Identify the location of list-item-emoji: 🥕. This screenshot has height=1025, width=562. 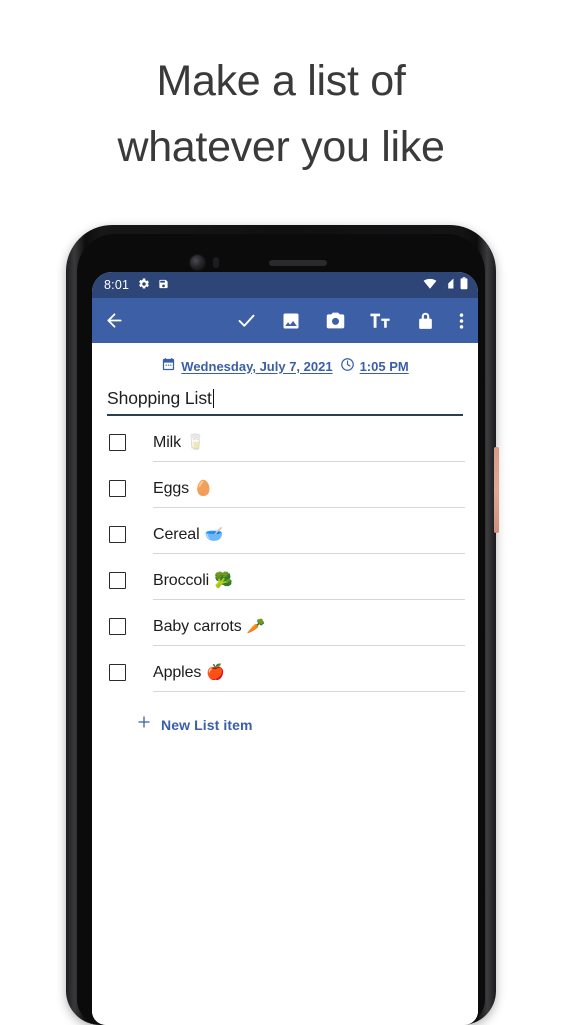
(256, 626).